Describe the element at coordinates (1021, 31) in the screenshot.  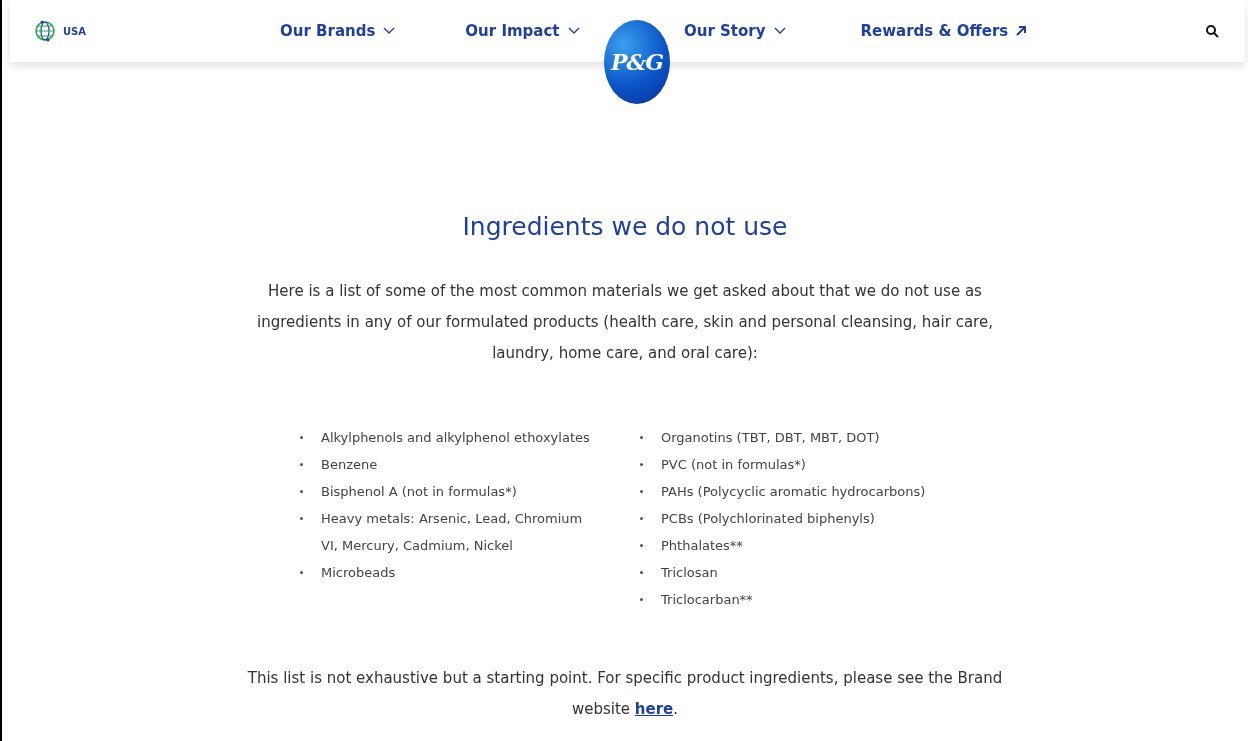
I see `arrow-up-right-icon` at that location.